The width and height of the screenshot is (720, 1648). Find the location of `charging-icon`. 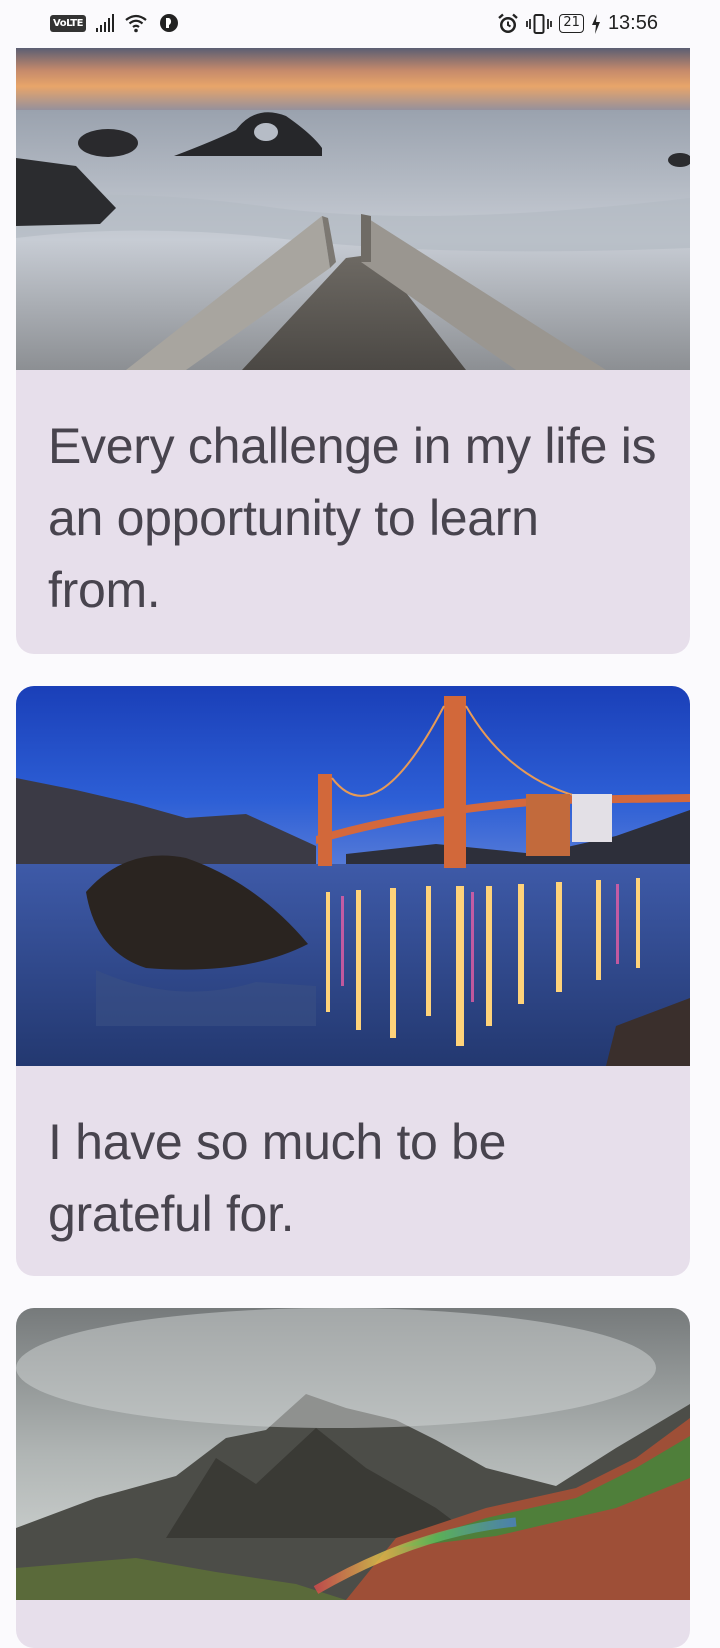

charging-icon is located at coordinates (595, 23).